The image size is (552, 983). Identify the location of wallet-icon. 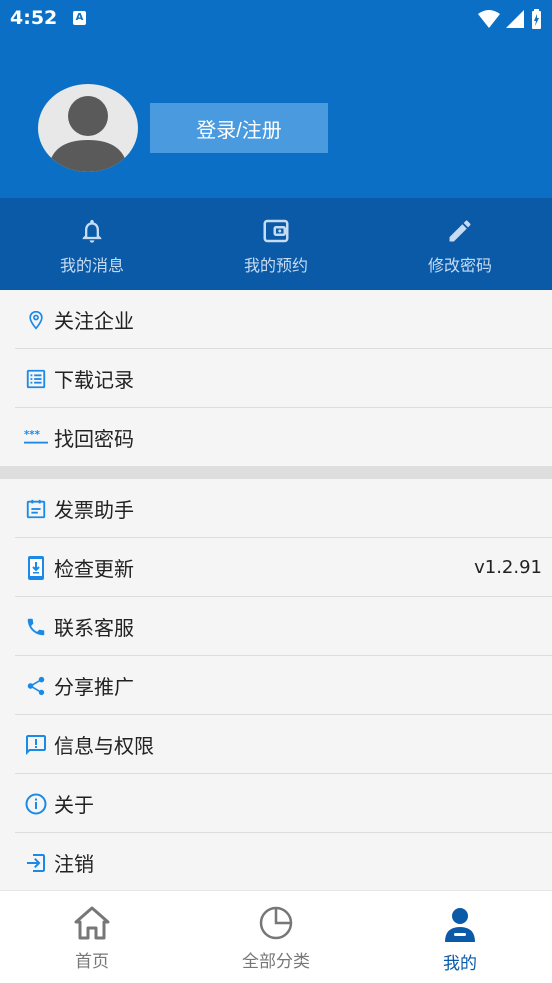
(276, 231).